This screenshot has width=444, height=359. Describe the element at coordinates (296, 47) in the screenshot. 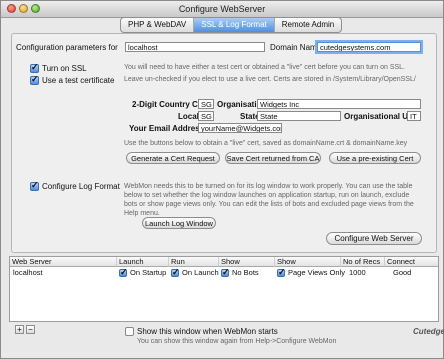

I see `domain-name-label: Domain Name` at that location.